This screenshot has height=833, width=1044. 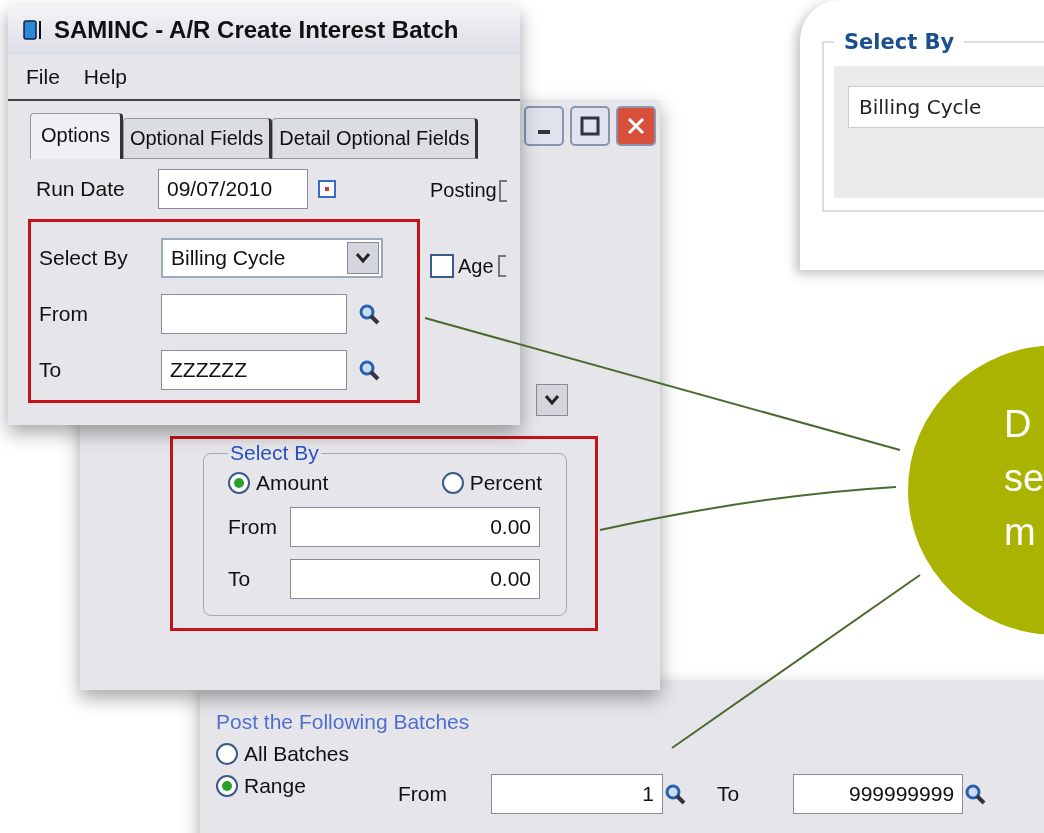 I want to click on window-title: SAMINC - A/R Create Interest Batch, so click(x=256, y=30).